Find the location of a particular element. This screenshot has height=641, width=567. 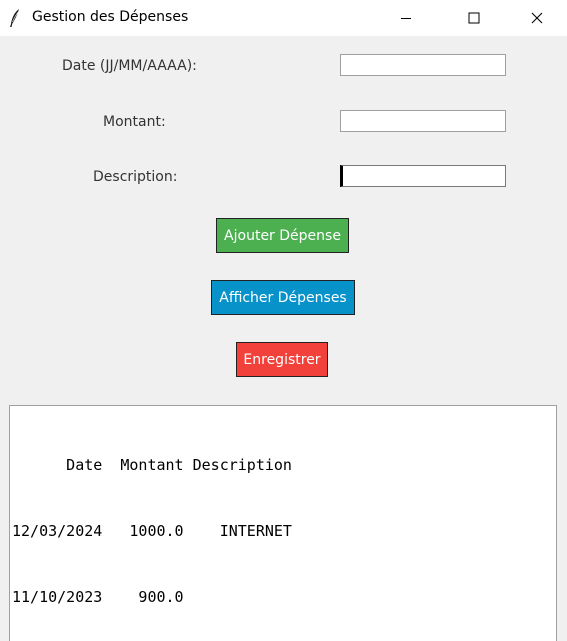

description-label: Description: is located at coordinates (135, 177).